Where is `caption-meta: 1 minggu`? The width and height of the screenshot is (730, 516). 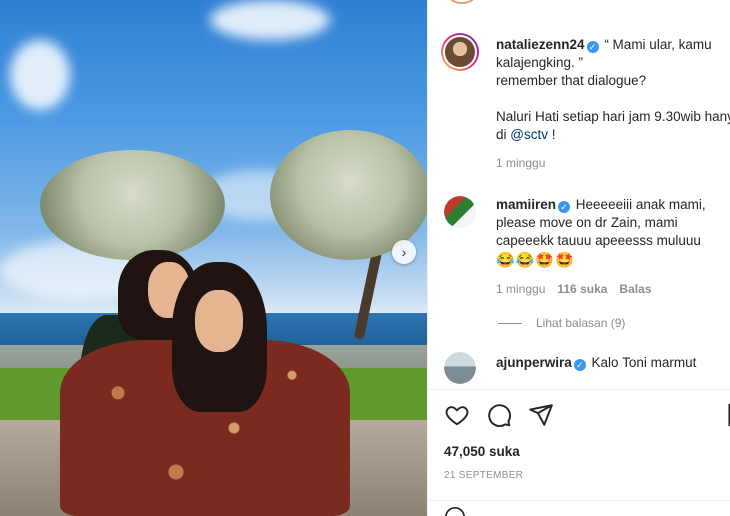
caption-meta: 1 minggu is located at coordinates (520, 163).